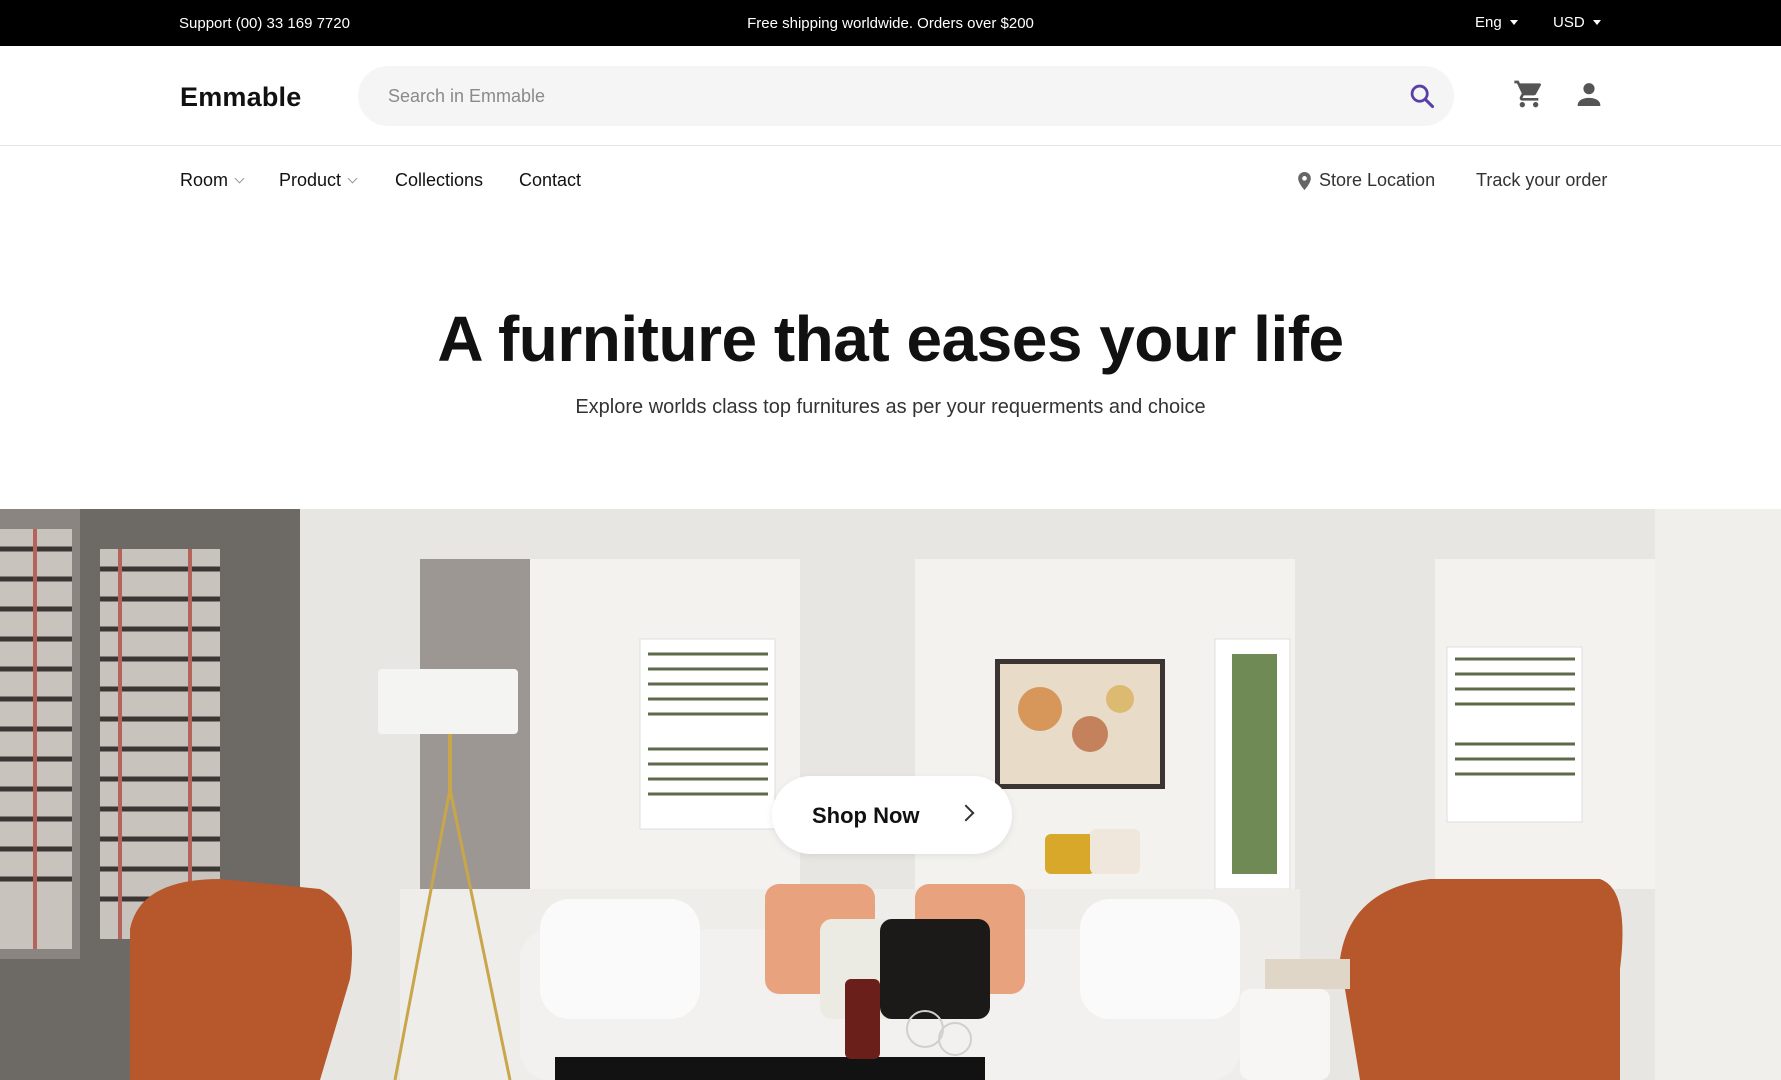 Image resolution: width=1781 pixels, height=1080 pixels. What do you see at coordinates (1589, 94) in the screenshot?
I see `user-icon` at bounding box center [1589, 94].